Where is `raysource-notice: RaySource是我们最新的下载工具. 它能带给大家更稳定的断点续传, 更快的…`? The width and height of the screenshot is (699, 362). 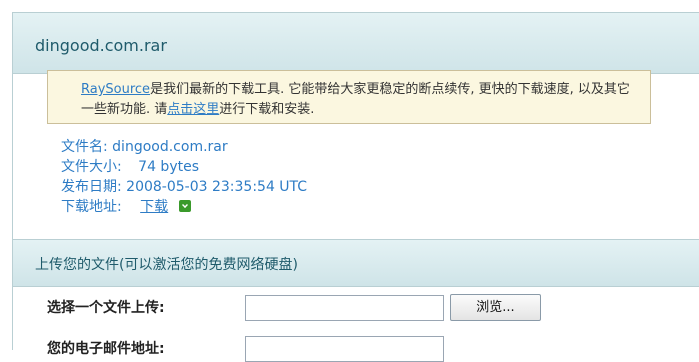 raysource-notice: RaySource是我们最新的下载工具. 它能带给大家更稳定的断点续传, 更快的… is located at coordinates (349, 97).